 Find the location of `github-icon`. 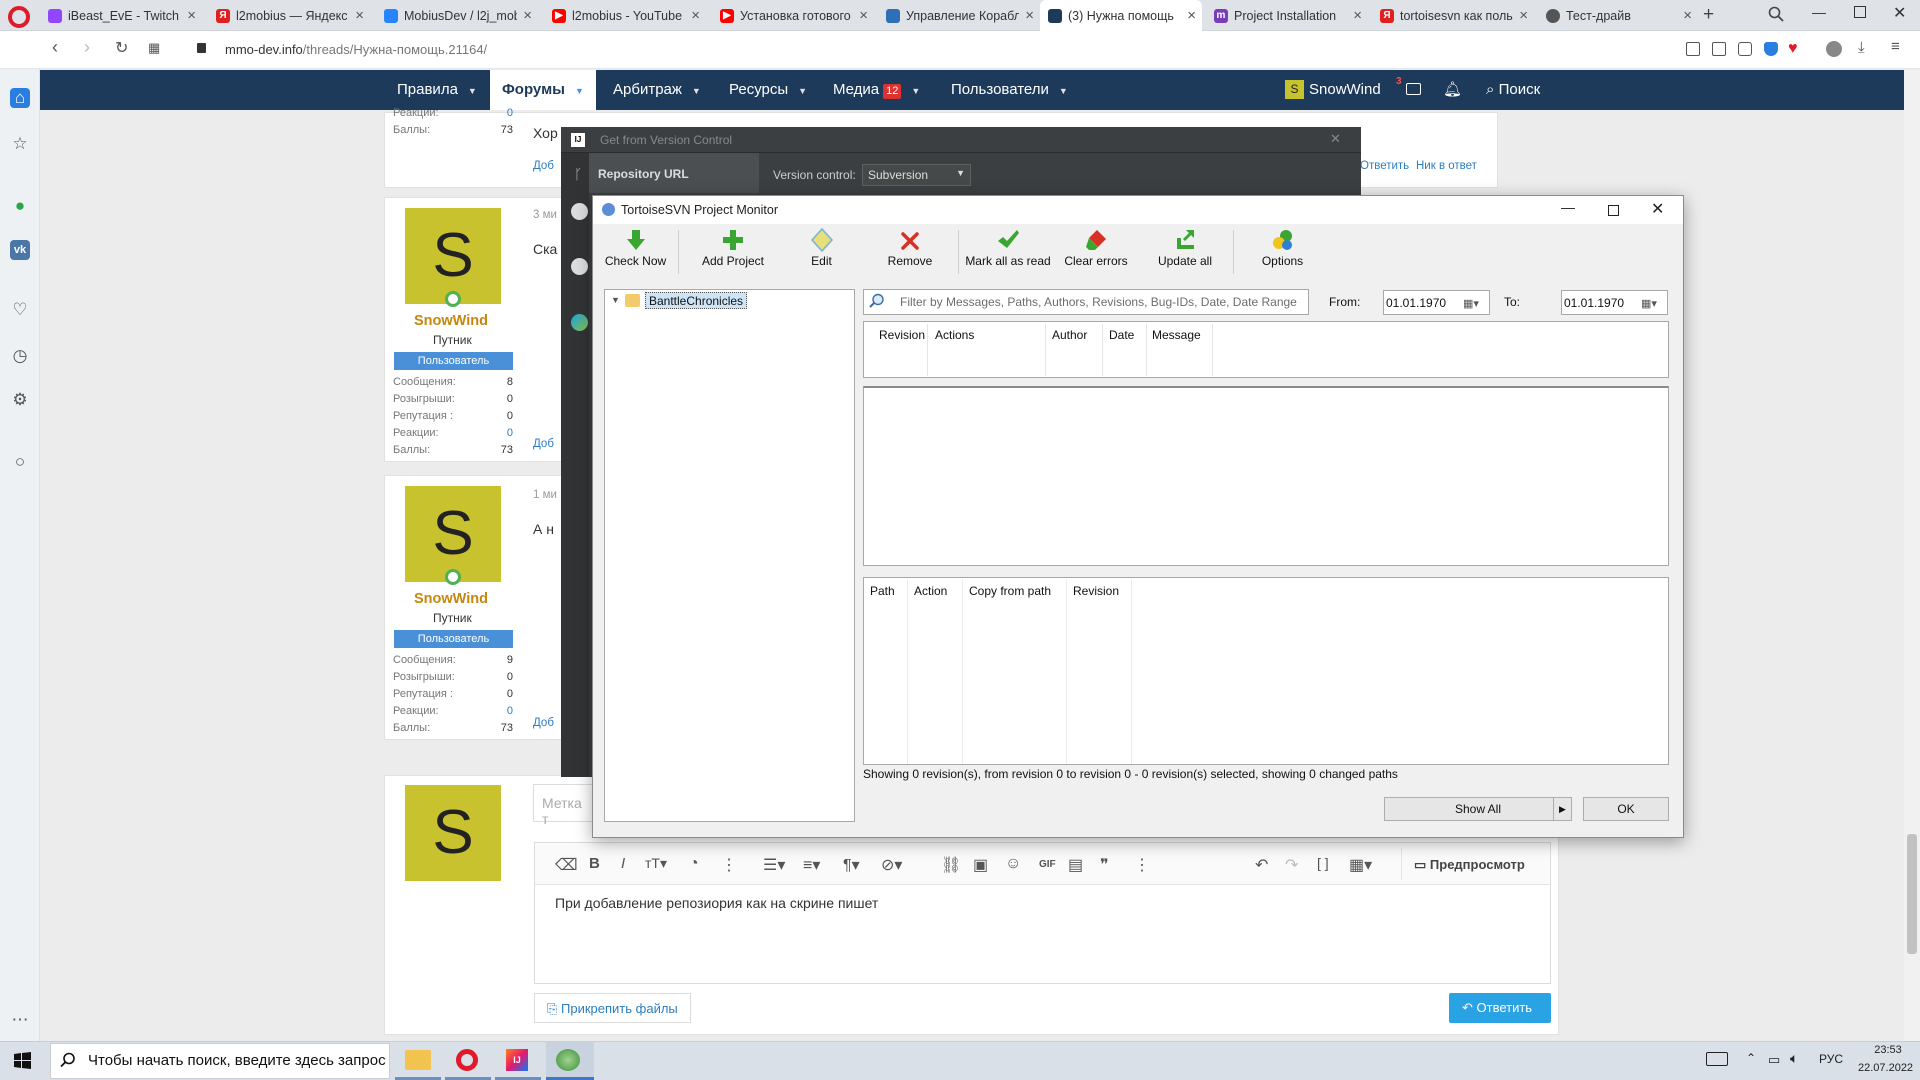

github-icon is located at coordinates (579, 211).